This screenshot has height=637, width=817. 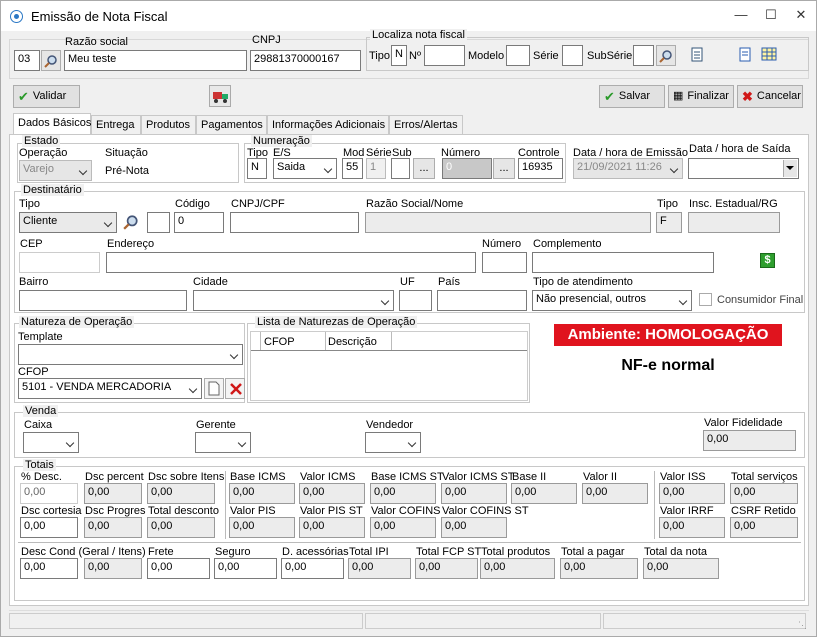 I want to click on fidelidade-input: 0,00, so click(x=749, y=440).